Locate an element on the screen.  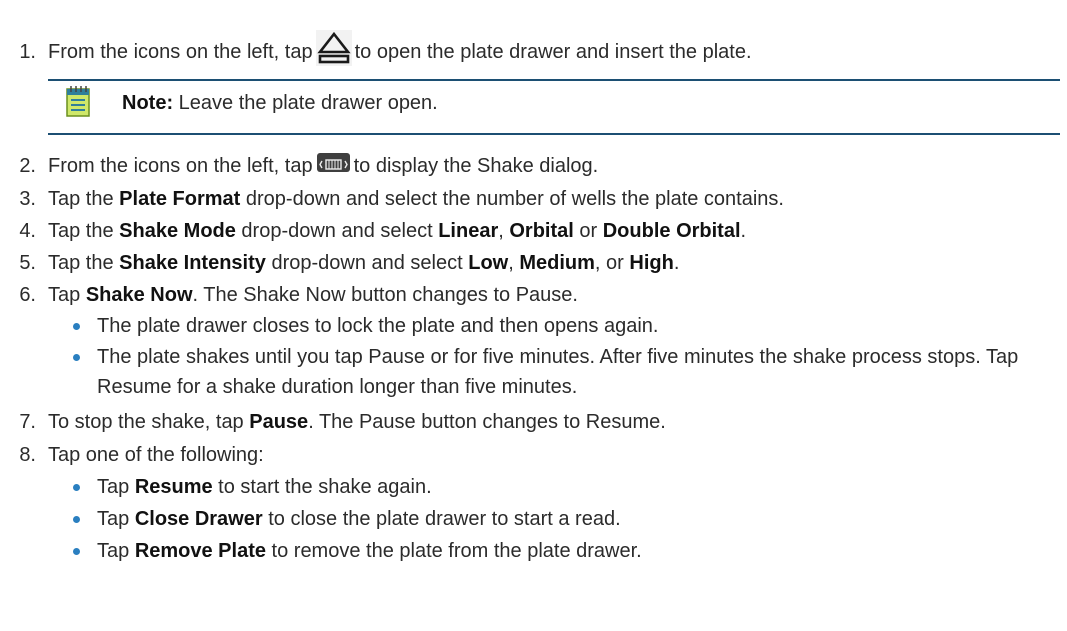
eject-icon is located at coordinates (333, 47).